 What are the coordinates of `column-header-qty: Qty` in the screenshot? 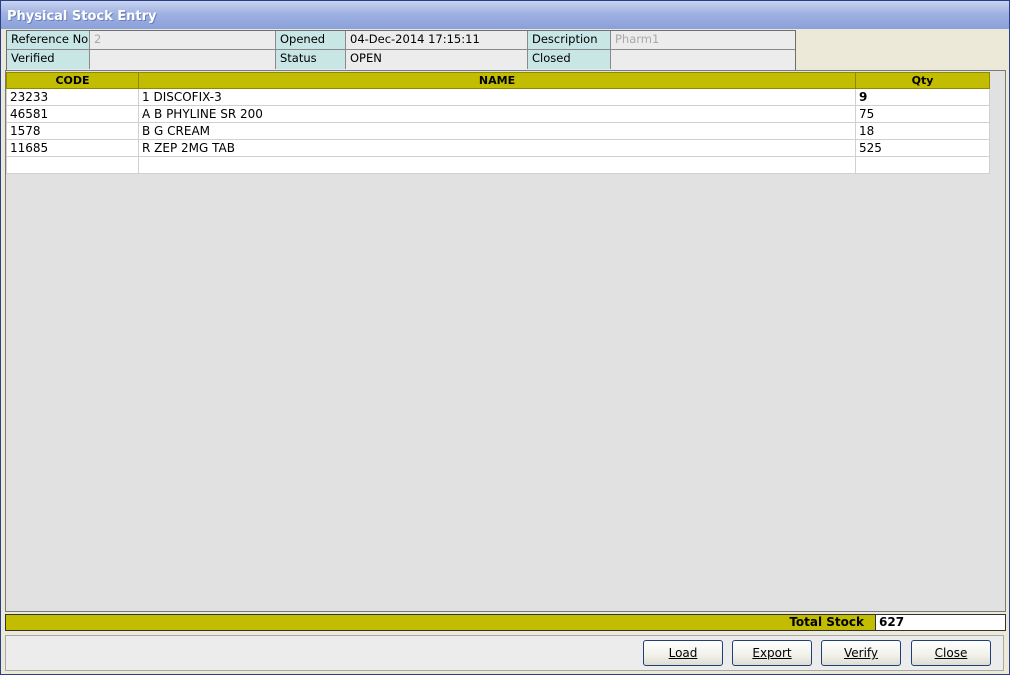 It's located at (922, 80).